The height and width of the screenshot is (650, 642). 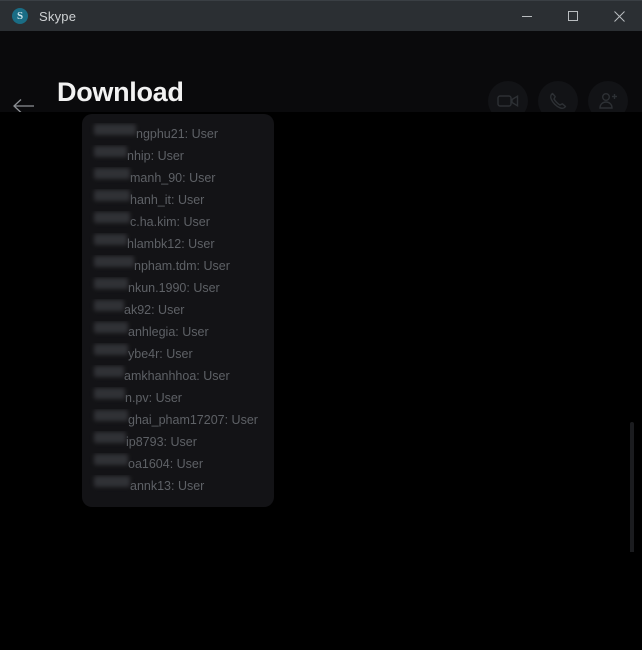 I want to click on message-text: anhlegia: User, so click(x=168, y=332).